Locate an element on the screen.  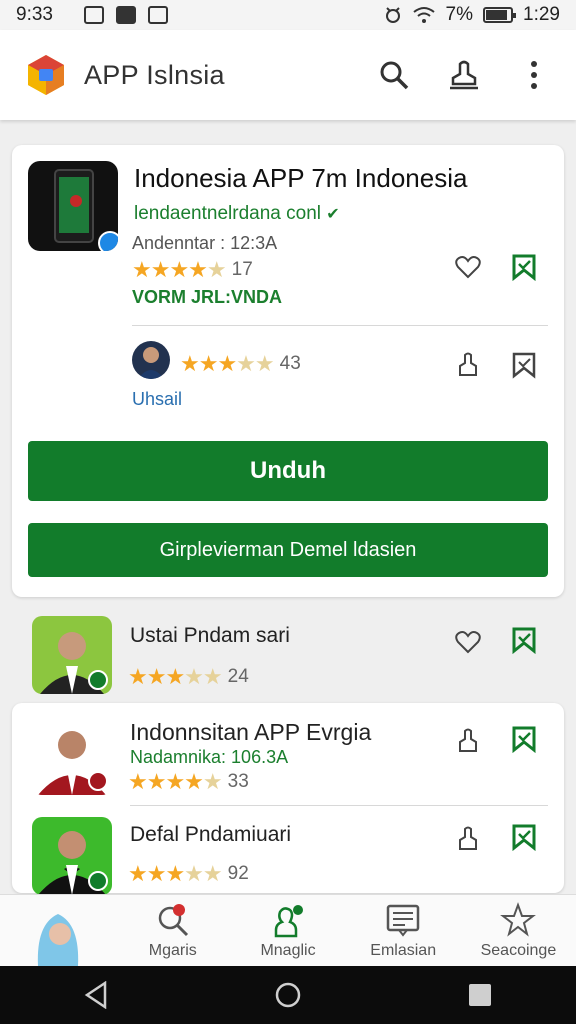
review-link: Uhsail is located at coordinates (157, 399).